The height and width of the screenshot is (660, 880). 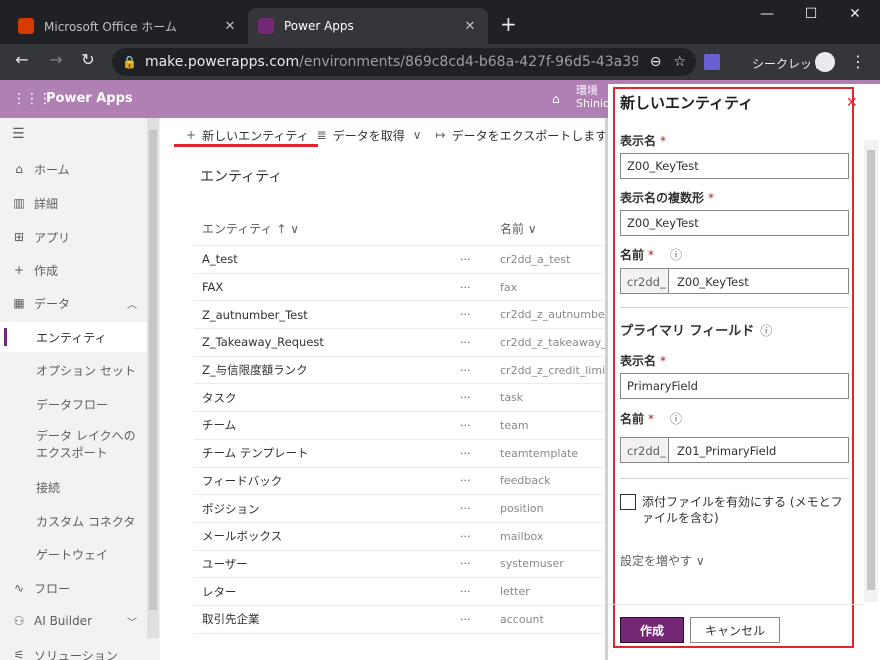 I want to click on new-entity-highlight, so click(x=246, y=145).